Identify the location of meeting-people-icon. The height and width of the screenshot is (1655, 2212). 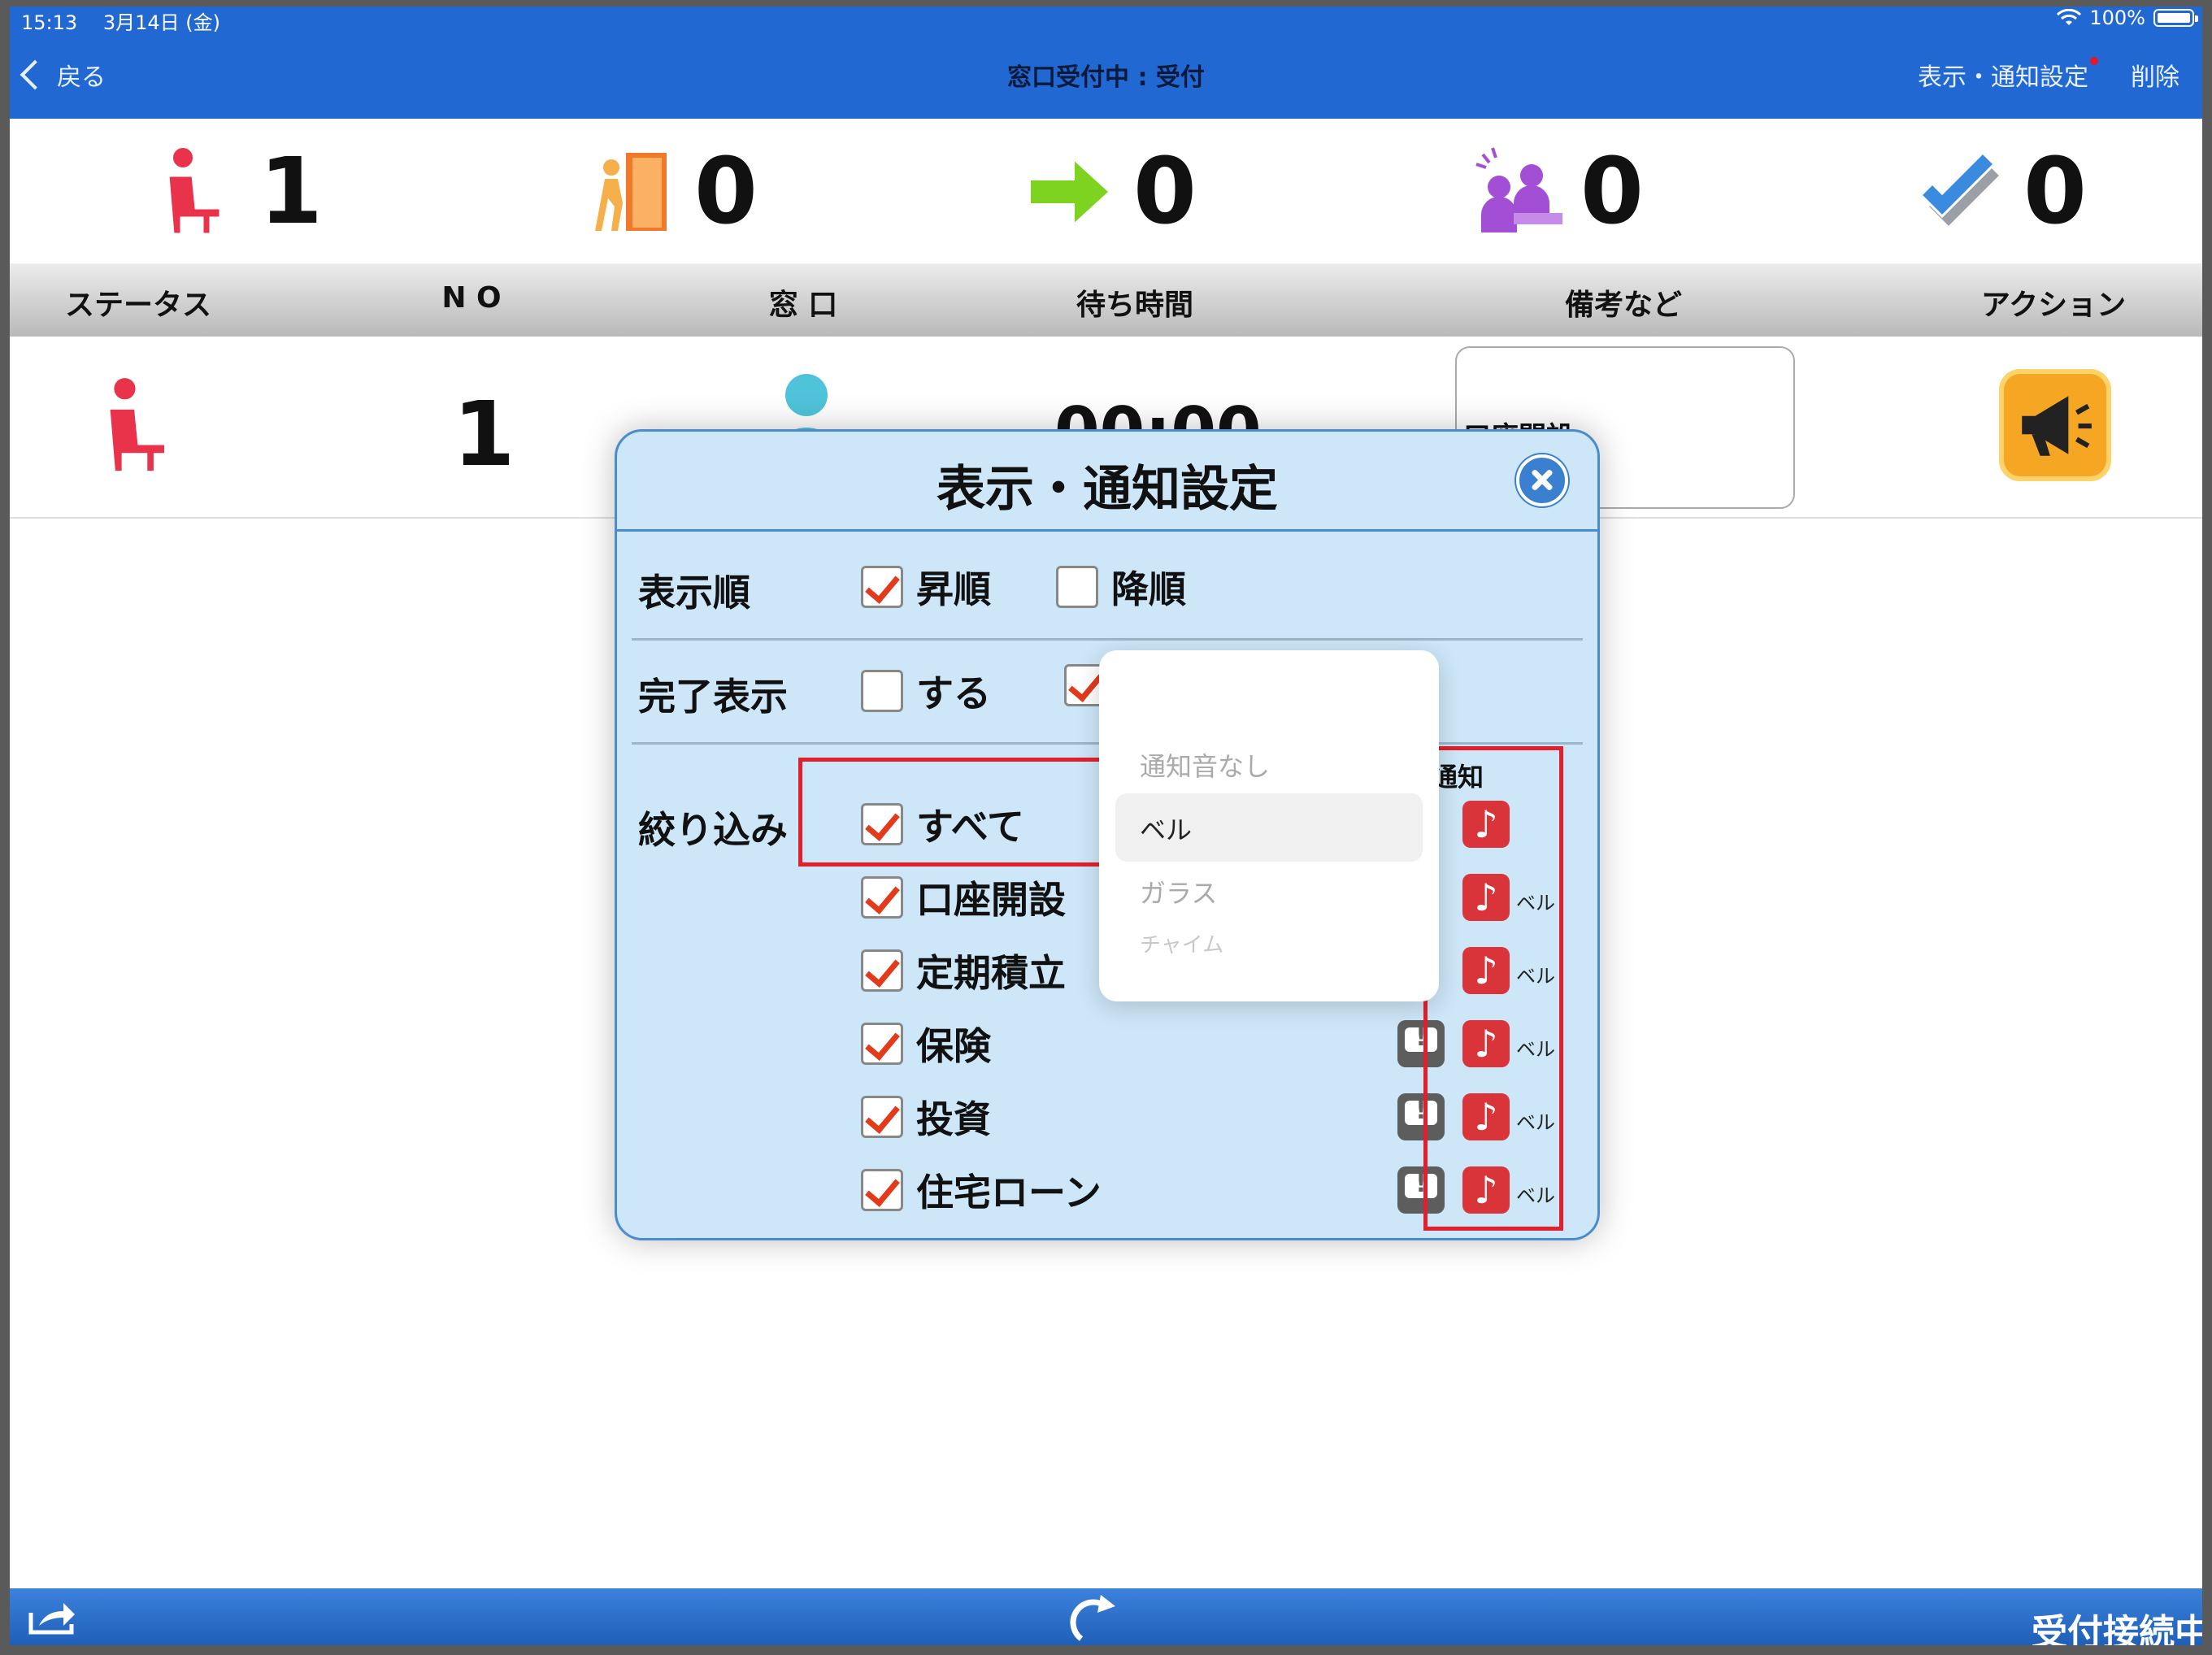
(1518, 189).